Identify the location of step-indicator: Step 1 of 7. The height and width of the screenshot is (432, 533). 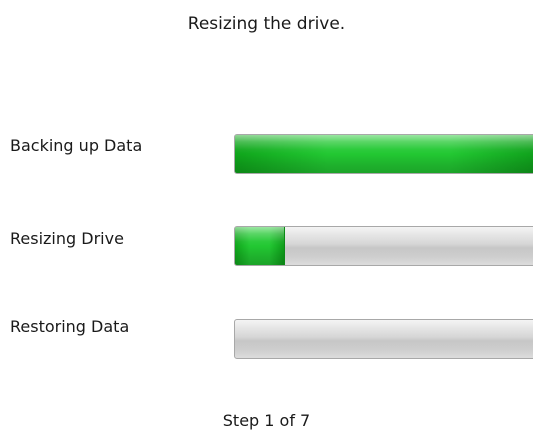
(266, 420).